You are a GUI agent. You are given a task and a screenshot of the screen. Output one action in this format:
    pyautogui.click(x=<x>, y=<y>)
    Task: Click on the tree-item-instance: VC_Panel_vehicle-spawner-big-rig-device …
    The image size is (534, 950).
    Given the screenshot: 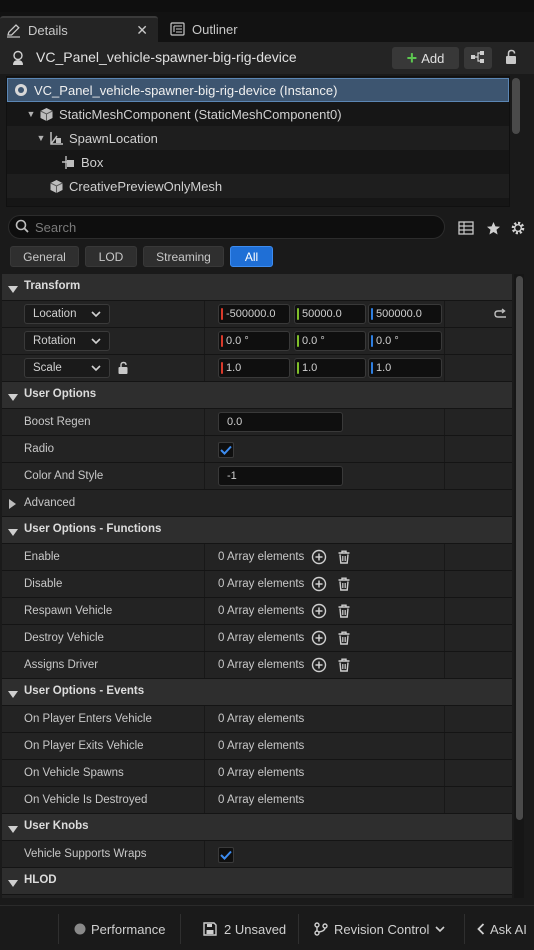 What is the action you would take?
    pyautogui.click(x=258, y=90)
    